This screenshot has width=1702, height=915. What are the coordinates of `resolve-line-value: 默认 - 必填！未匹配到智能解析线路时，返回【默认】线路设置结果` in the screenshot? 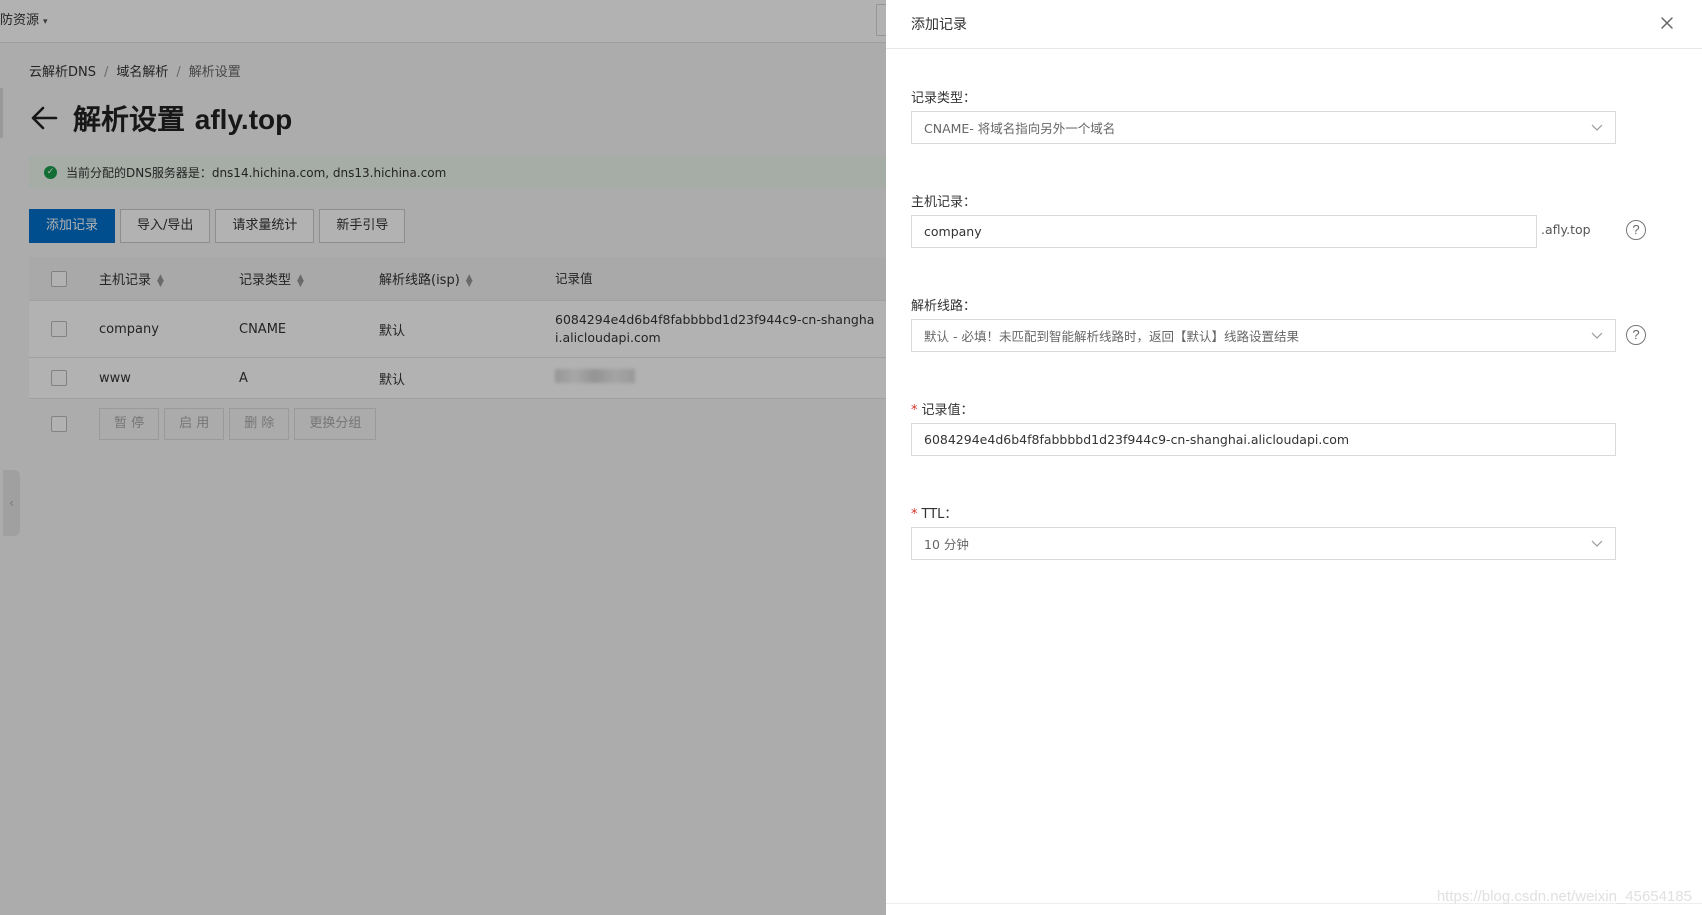 It's located at (1111, 336).